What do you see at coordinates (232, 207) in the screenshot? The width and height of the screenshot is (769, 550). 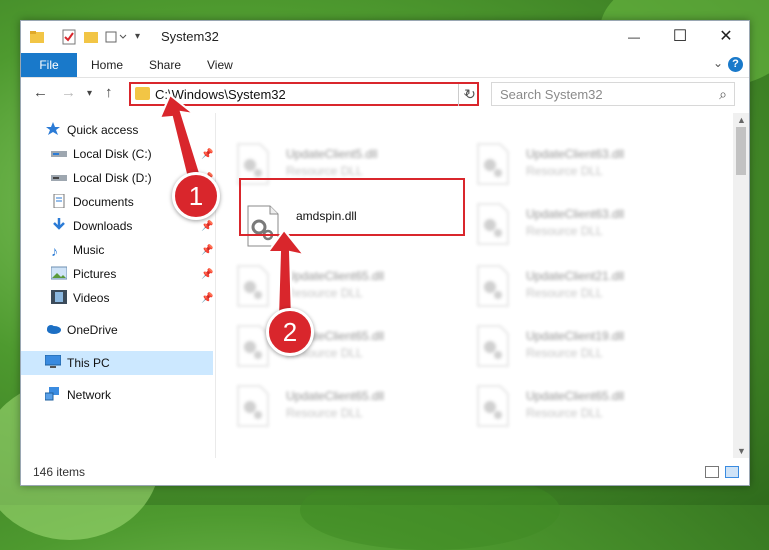 I see `annotation-arrows` at bounding box center [232, 207].